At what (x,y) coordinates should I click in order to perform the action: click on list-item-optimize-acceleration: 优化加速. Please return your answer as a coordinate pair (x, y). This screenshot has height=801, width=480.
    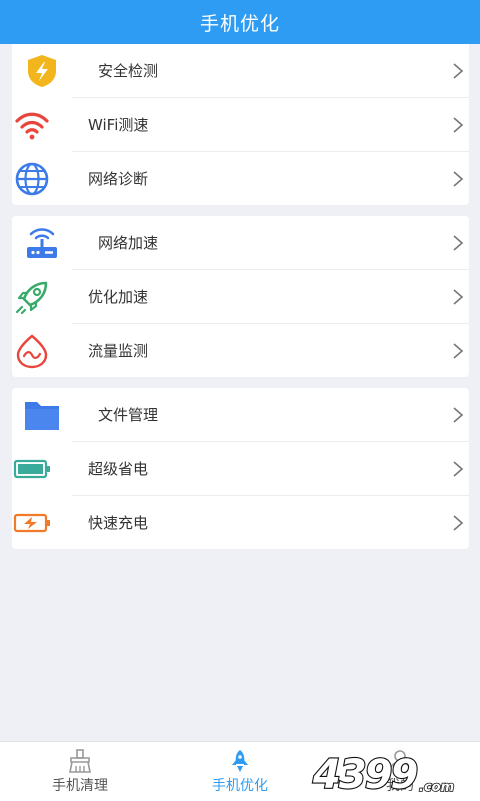
    Looking at the image, I should click on (242, 296).